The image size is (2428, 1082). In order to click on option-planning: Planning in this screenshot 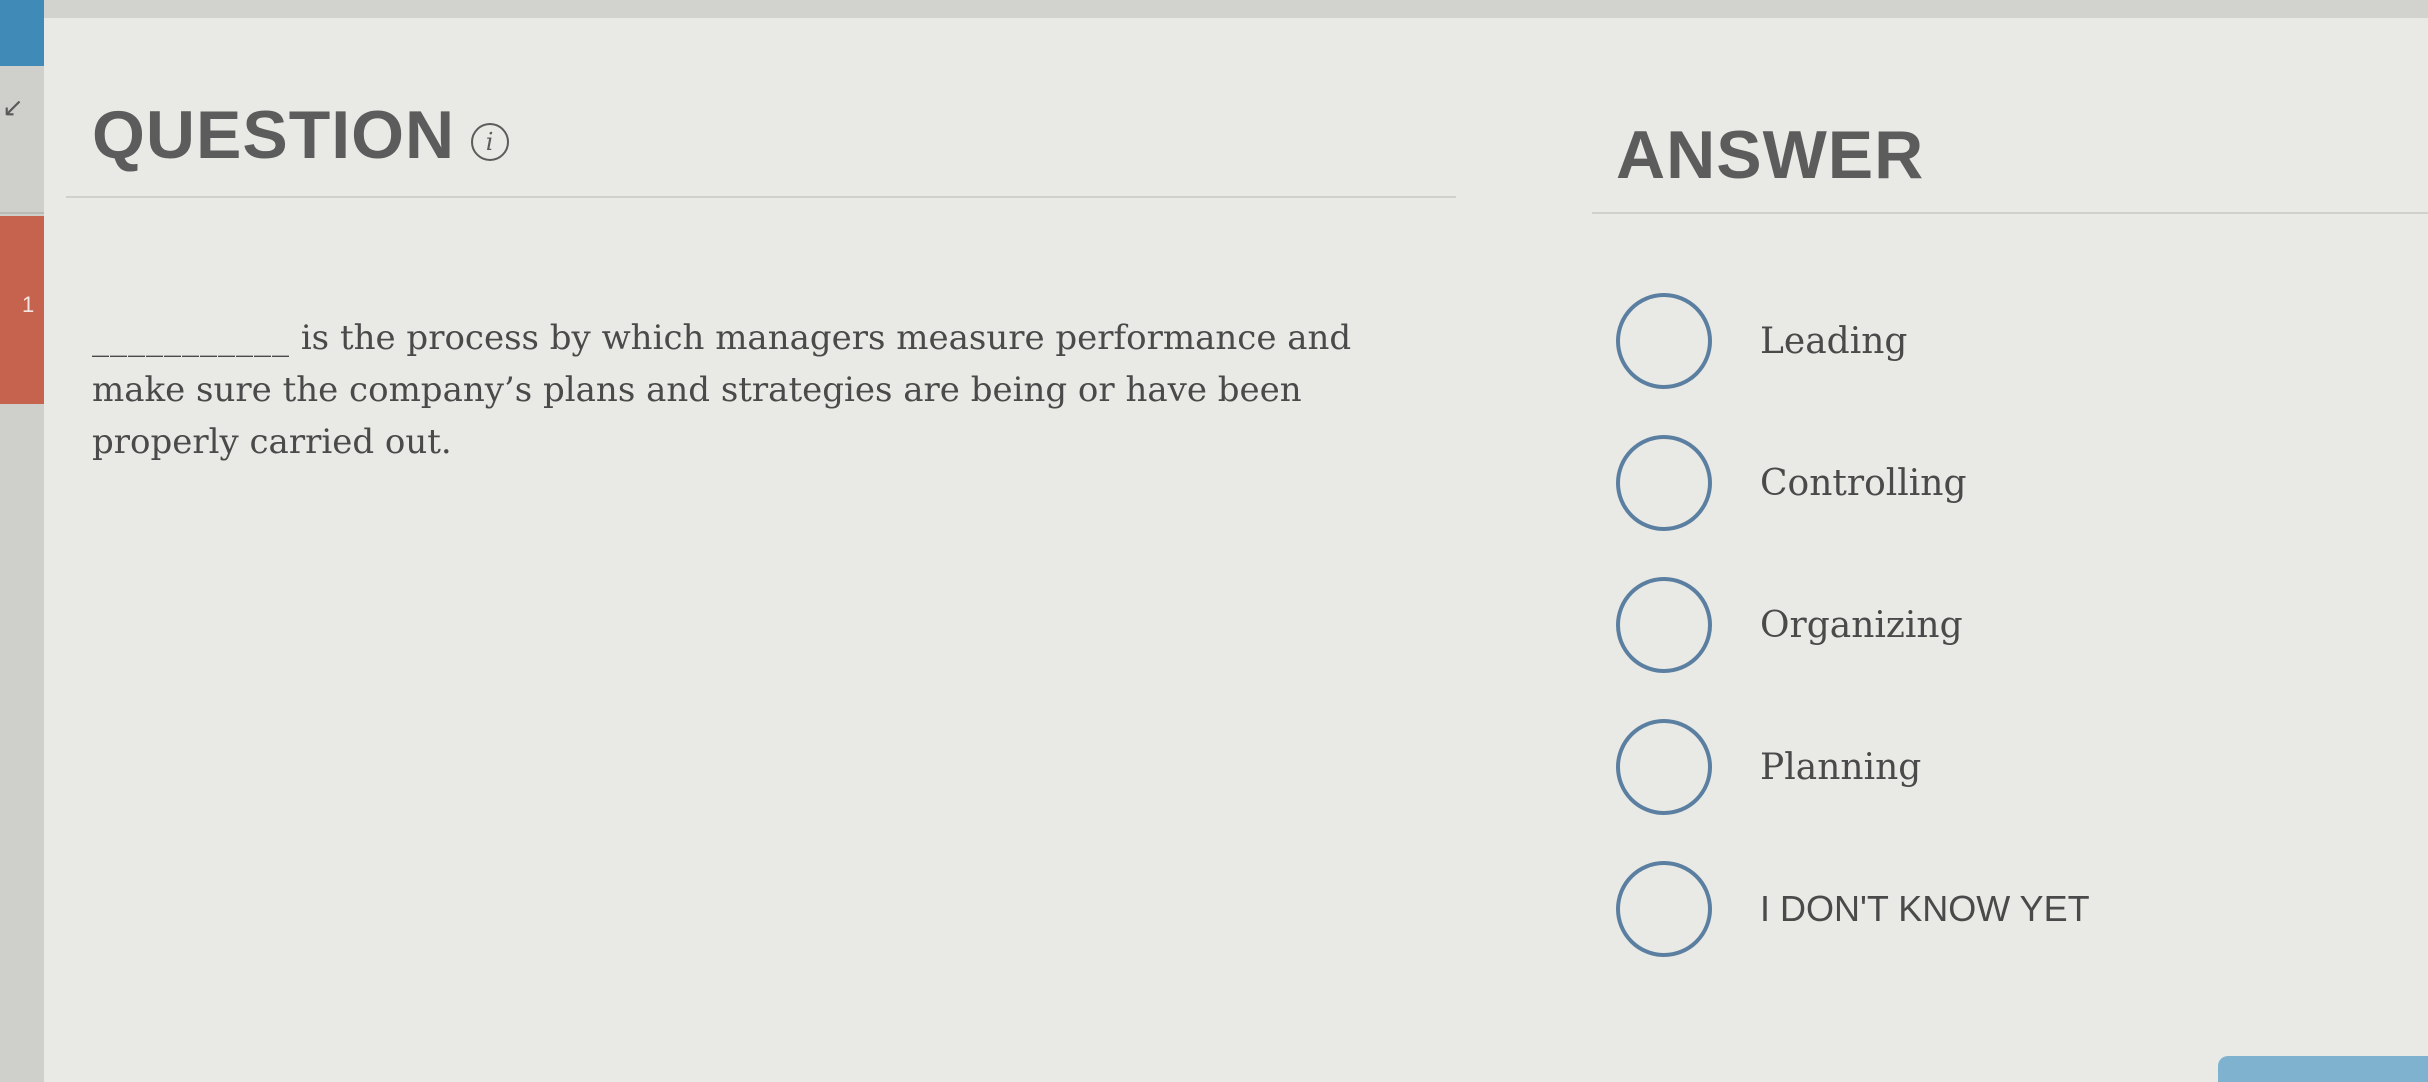, I will do `click(1996, 767)`.